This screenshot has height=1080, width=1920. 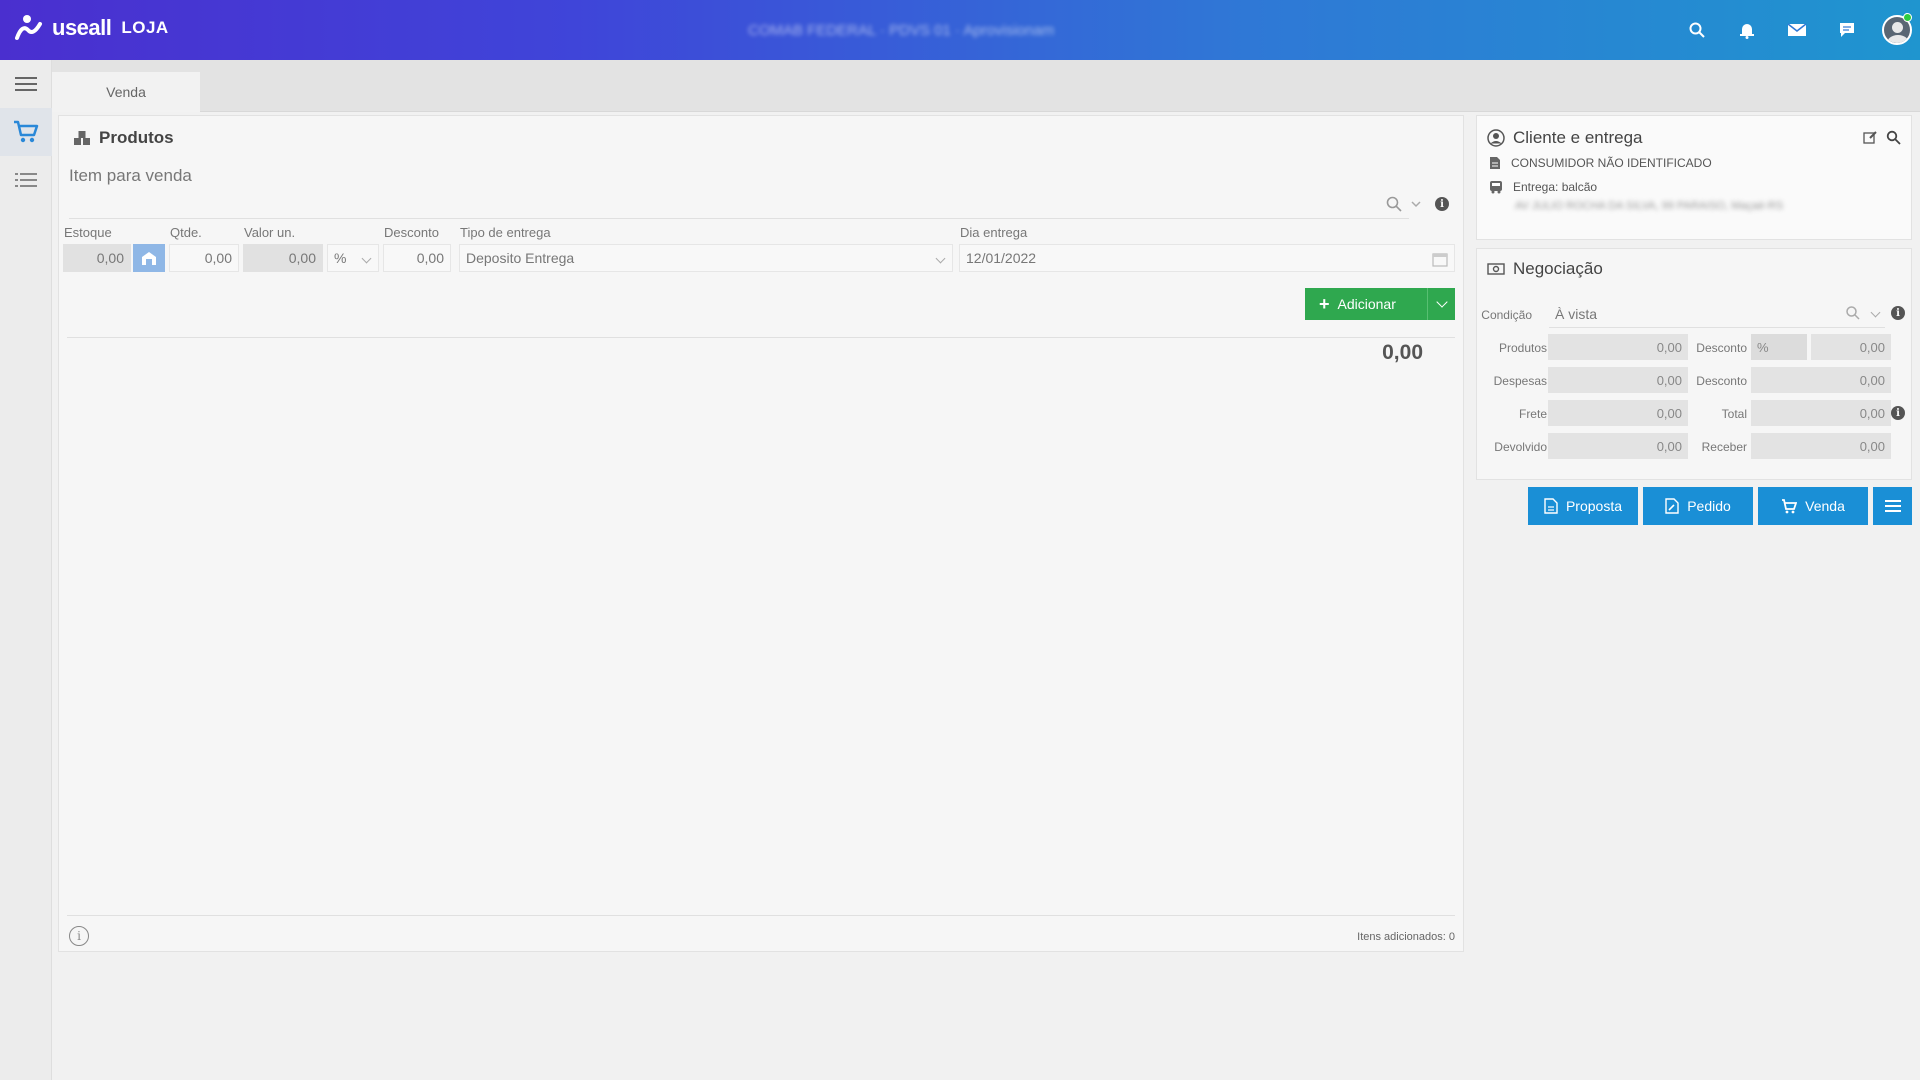 I want to click on returned-label: Devolvido, so click(x=1520, y=447).